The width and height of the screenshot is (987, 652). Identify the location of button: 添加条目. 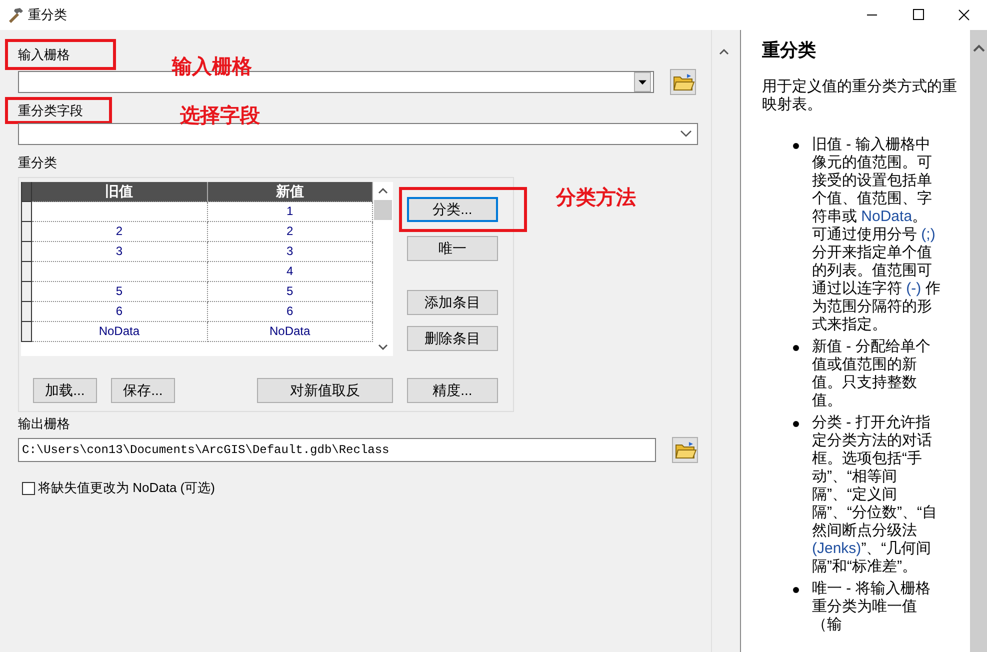
(452, 302).